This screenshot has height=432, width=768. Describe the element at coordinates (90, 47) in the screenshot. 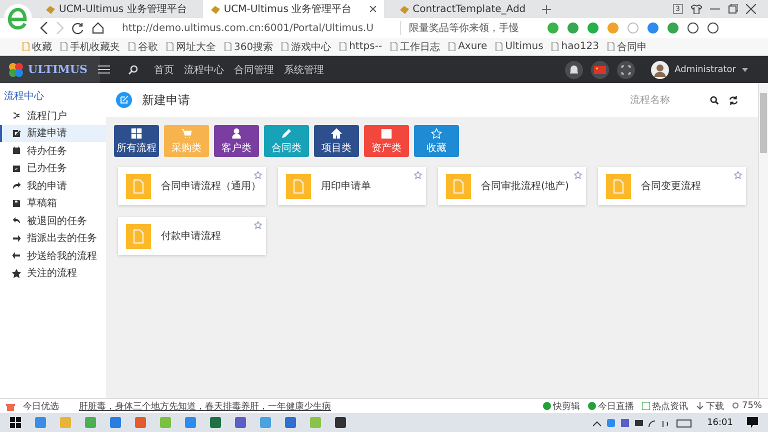

I see `bookmark-link: 手机收藏夹` at that location.